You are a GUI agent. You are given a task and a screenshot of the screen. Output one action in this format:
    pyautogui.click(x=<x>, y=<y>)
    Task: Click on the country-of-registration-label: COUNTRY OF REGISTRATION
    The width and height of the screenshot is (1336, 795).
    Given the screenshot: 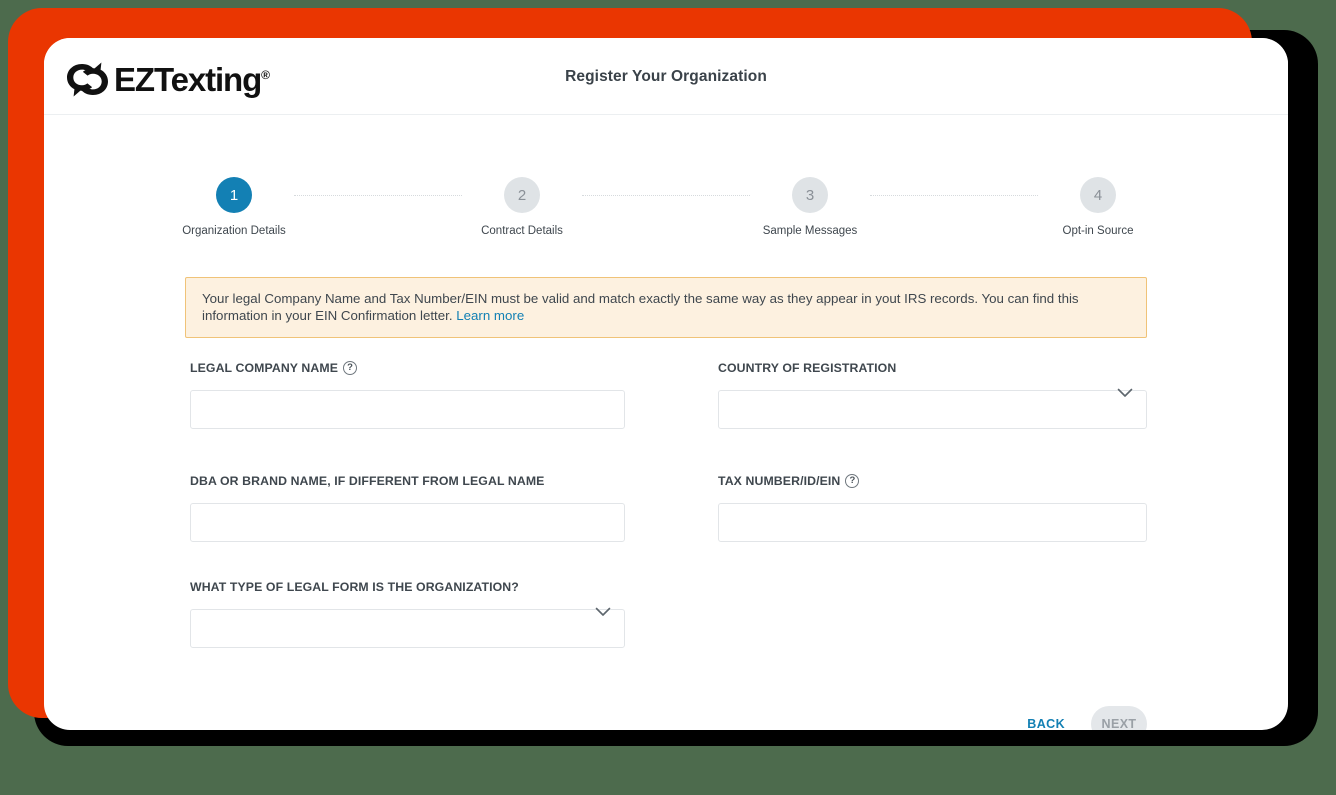 What is the action you would take?
    pyautogui.click(x=932, y=368)
    